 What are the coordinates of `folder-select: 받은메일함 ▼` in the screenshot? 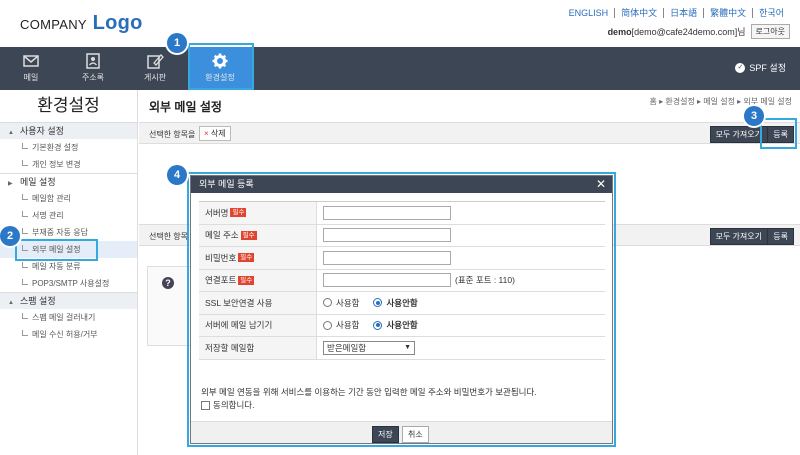 It's located at (369, 347).